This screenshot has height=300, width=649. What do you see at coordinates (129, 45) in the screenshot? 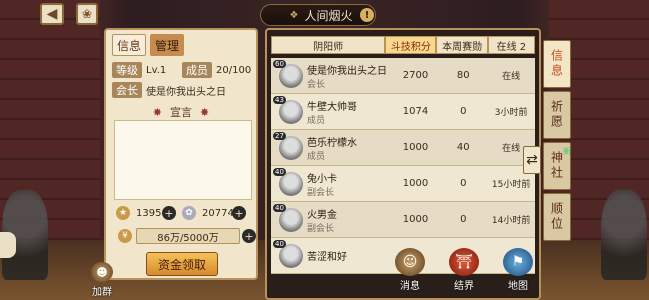
I see `tab-info: 信息` at bounding box center [129, 45].